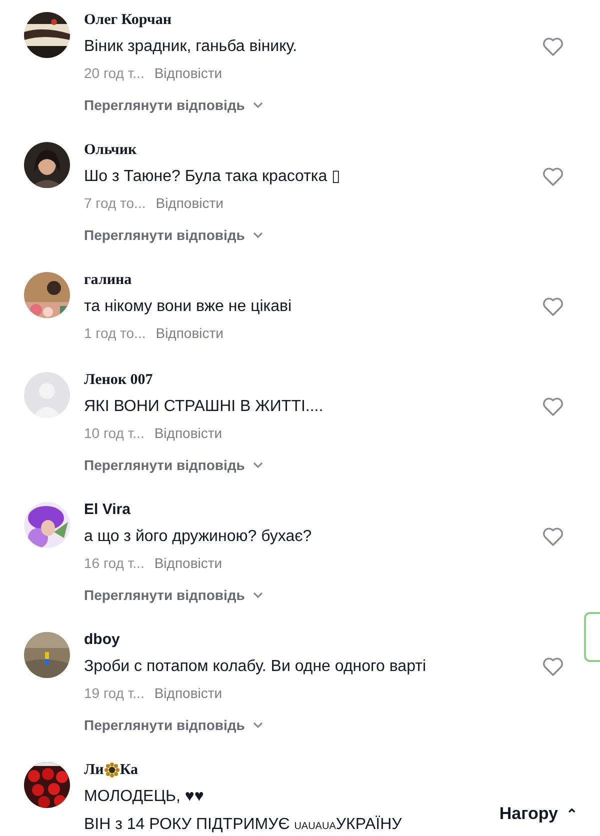  I want to click on comment-text: ВІН з 14 РОКУ ПІДТРИМУЄ UAUAUAУКРАЇНУ, so click(243, 824).